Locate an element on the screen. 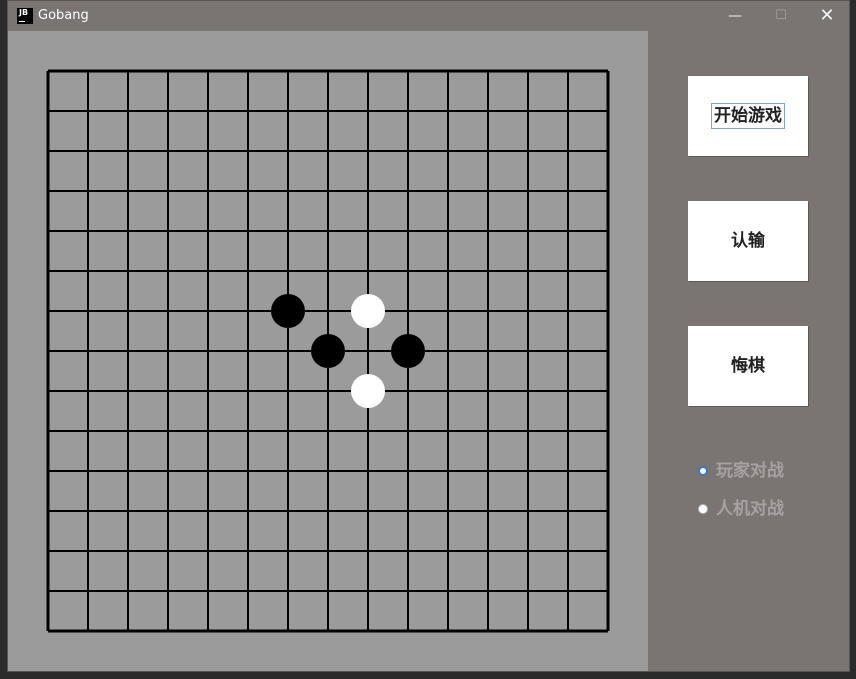  radio-selected-icon is located at coordinates (703, 471).